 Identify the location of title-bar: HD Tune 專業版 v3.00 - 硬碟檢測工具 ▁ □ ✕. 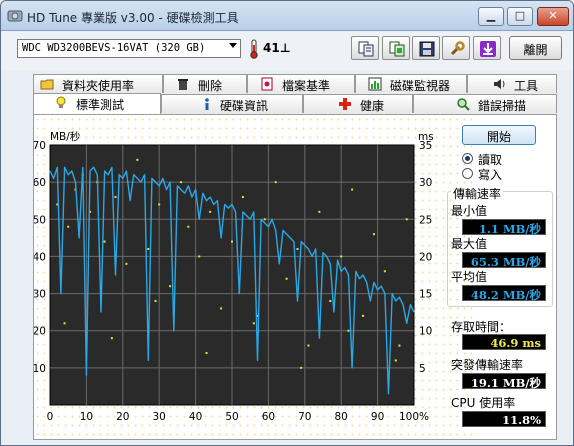
(287, 16).